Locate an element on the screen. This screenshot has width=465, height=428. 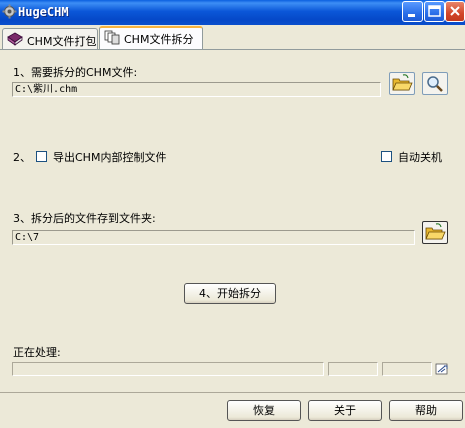
size-grip-icon is located at coordinates (443, 369).